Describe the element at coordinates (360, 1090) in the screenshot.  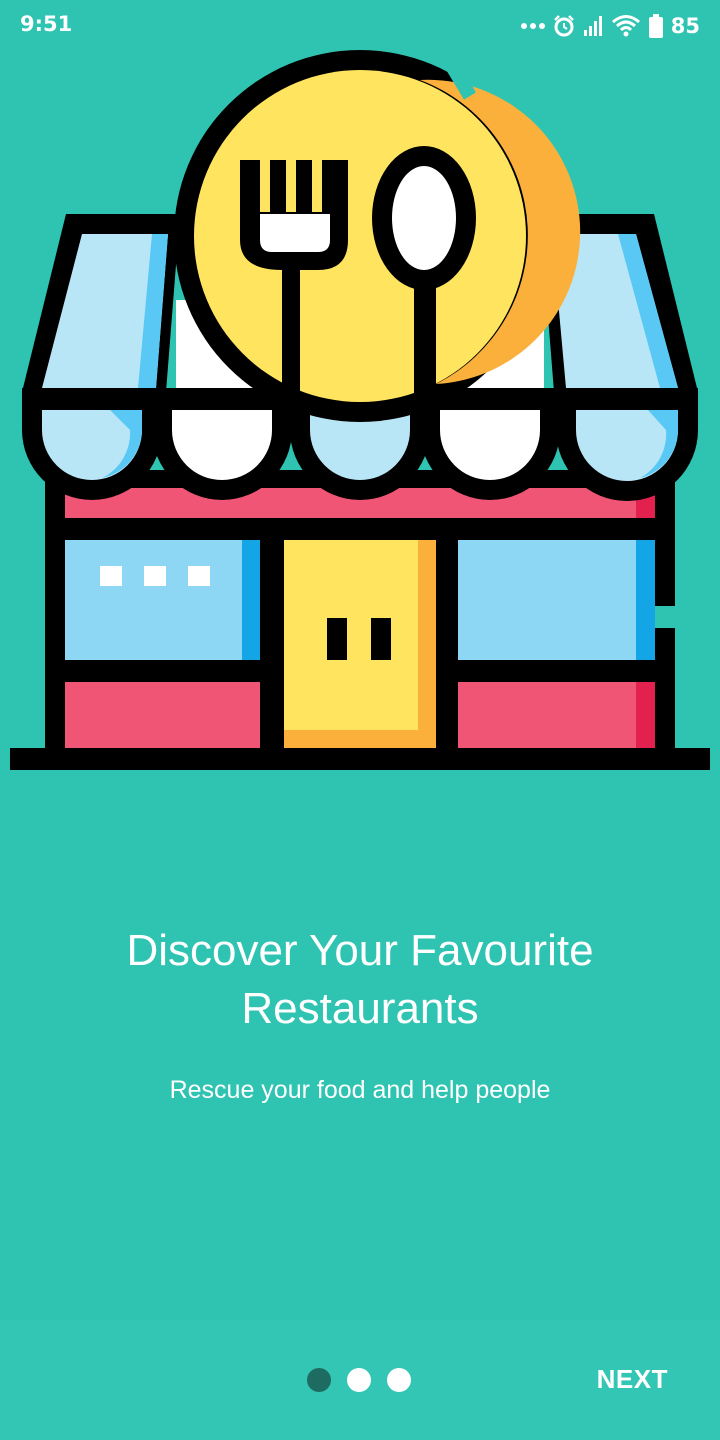
I see `onboarding-subtitle: Rescue your food and help people` at that location.